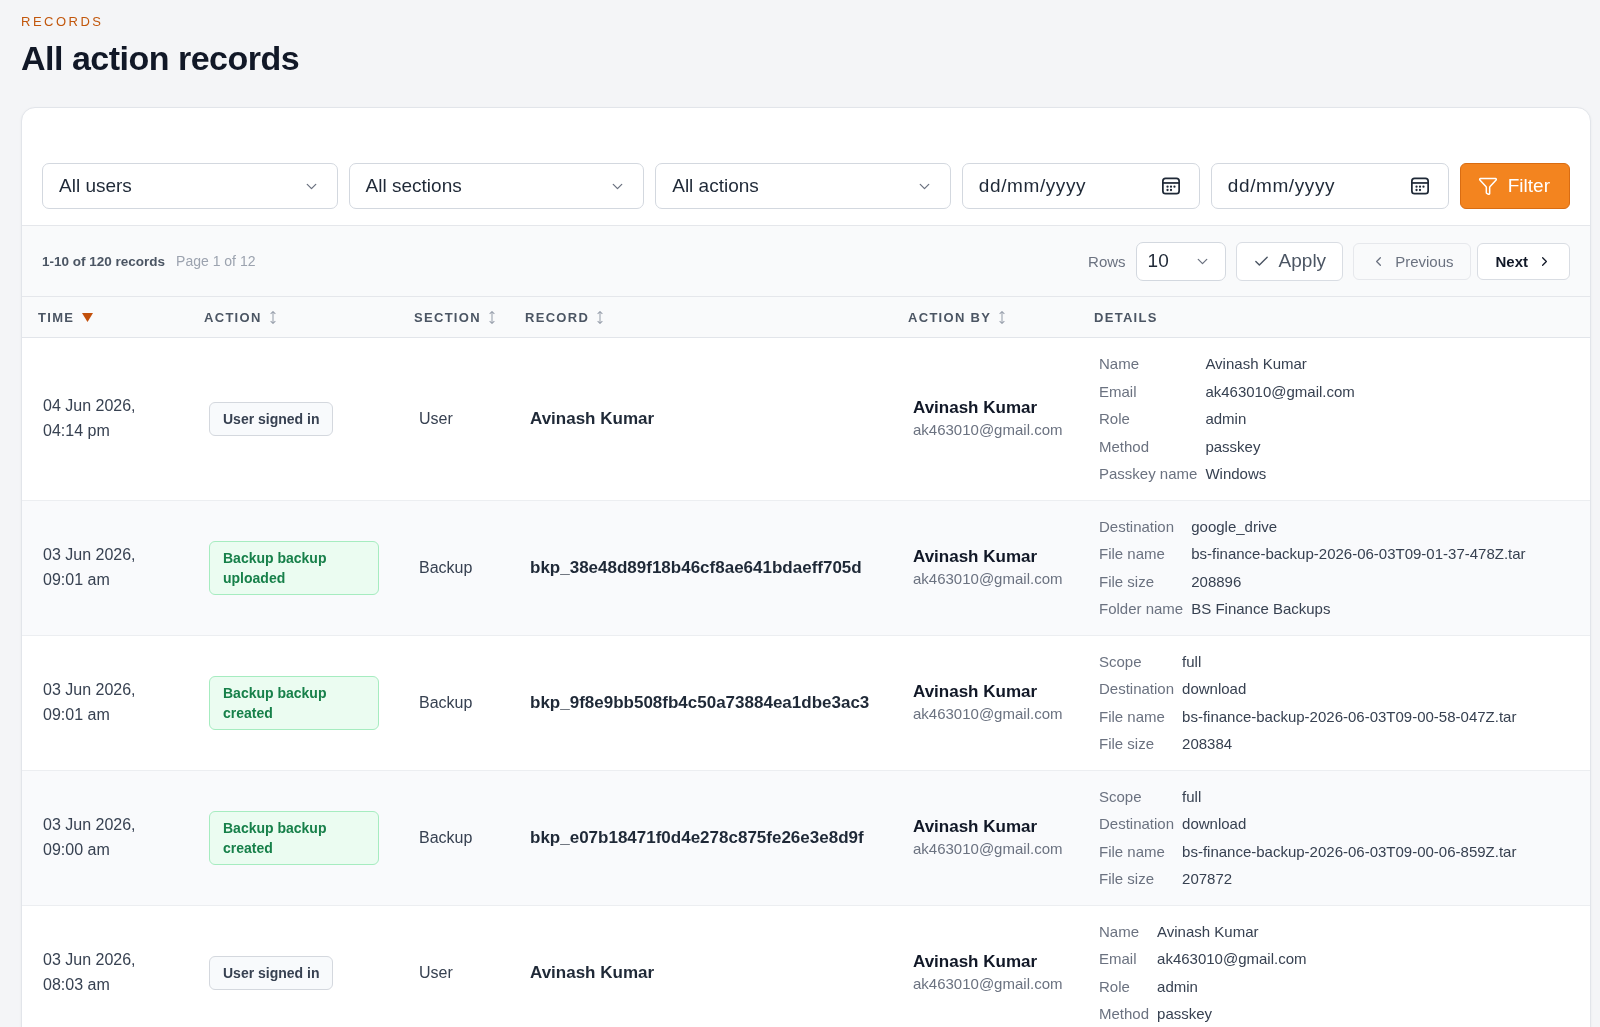 The height and width of the screenshot is (1027, 1600). What do you see at coordinates (1234, 526) in the screenshot?
I see `detail-value: google_drive` at bounding box center [1234, 526].